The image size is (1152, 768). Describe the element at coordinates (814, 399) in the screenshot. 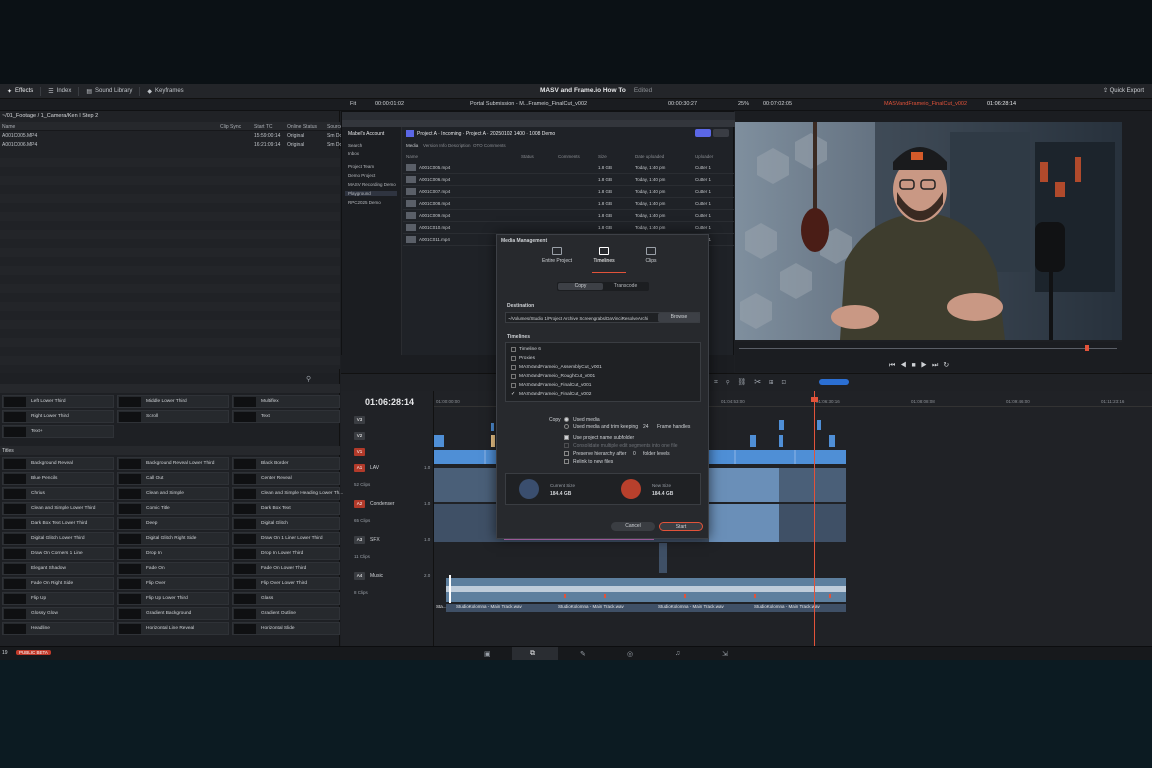

I see `playhead-handle` at that location.